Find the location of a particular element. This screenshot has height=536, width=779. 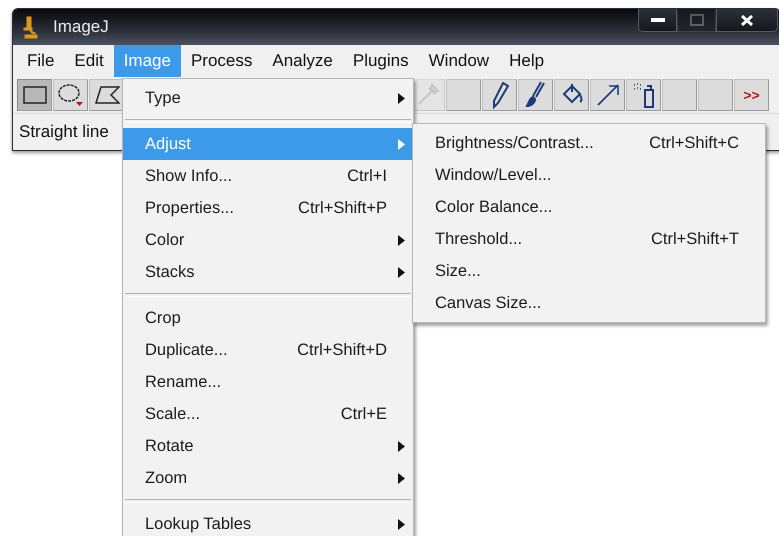

minimize-icon is located at coordinates (657, 20).